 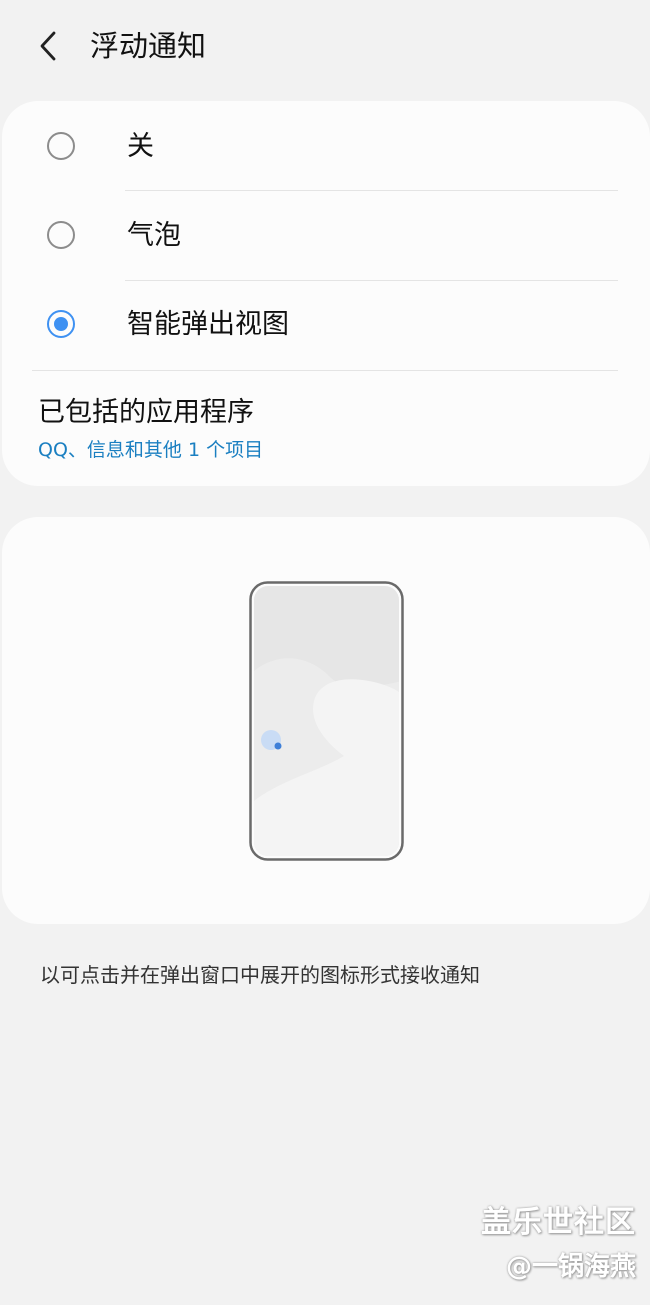 What do you see at coordinates (61, 235) in the screenshot?
I see `radio-bubble` at bounding box center [61, 235].